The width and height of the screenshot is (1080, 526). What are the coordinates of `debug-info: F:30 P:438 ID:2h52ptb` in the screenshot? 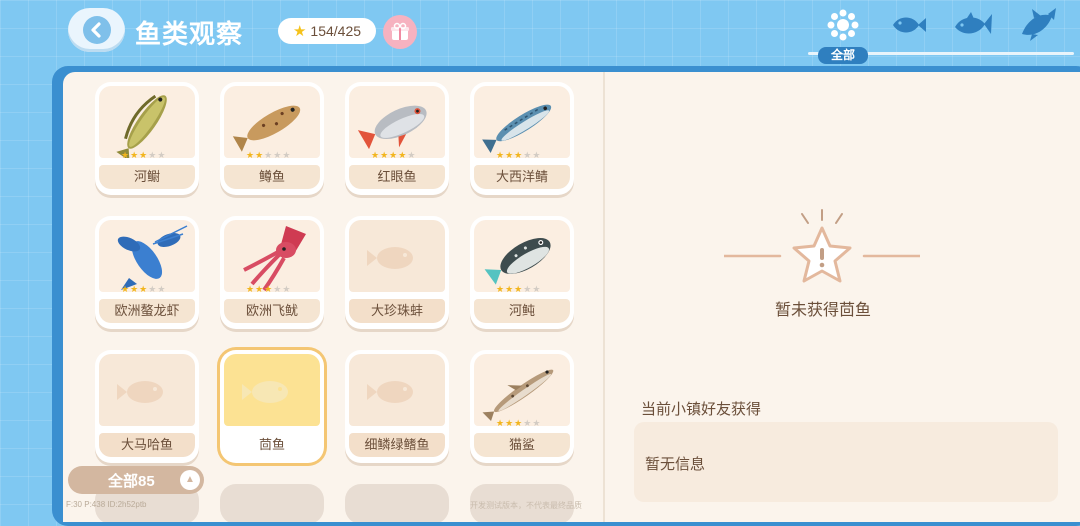 It's located at (106, 504).